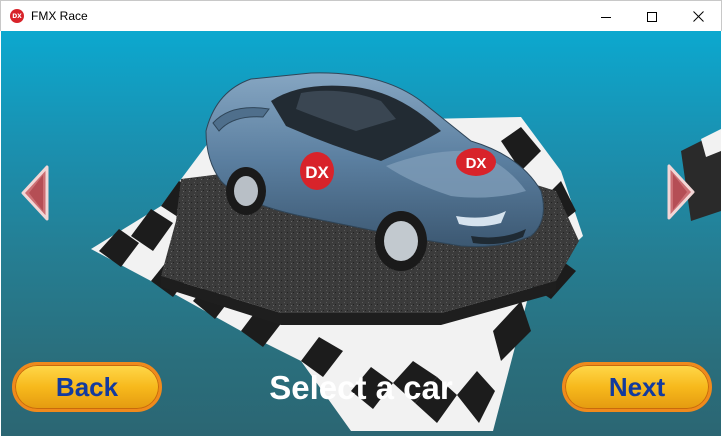  I want to click on minimize-icon, so click(606, 17).